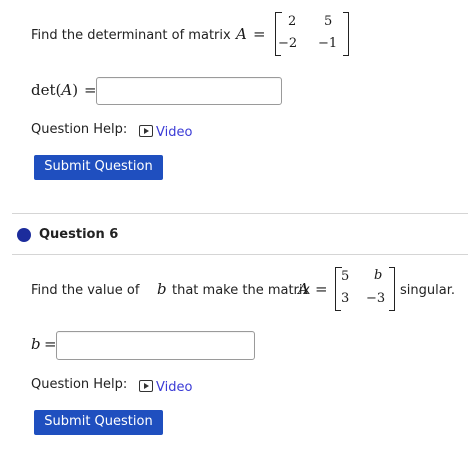  Describe the element at coordinates (98, 167) in the screenshot. I see `q5-submit-button: Submit Question` at that location.